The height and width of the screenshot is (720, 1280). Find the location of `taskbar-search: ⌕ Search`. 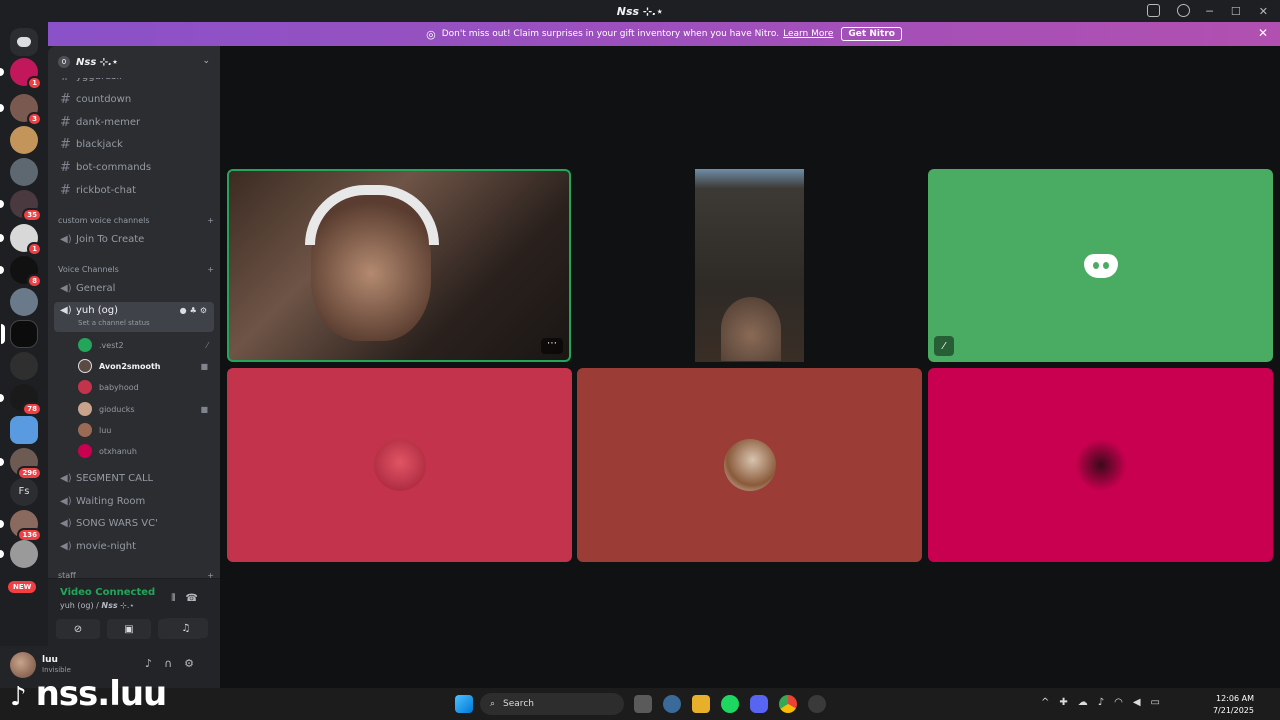

taskbar-search: ⌕ Search is located at coordinates (552, 704).